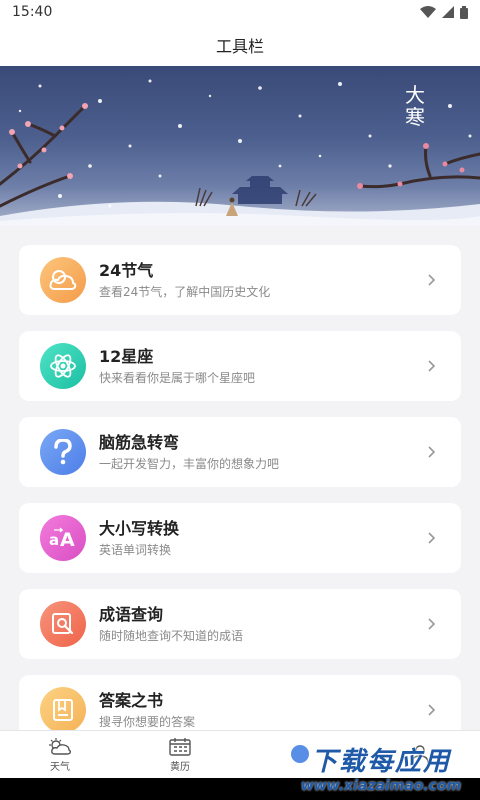 The height and width of the screenshot is (800, 480). What do you see at coordinates (240, 538) in the screenshot?
I see `tool-card-case-convert: aA 大小写转换 英语单词转换` at bounding box center [240, 538].